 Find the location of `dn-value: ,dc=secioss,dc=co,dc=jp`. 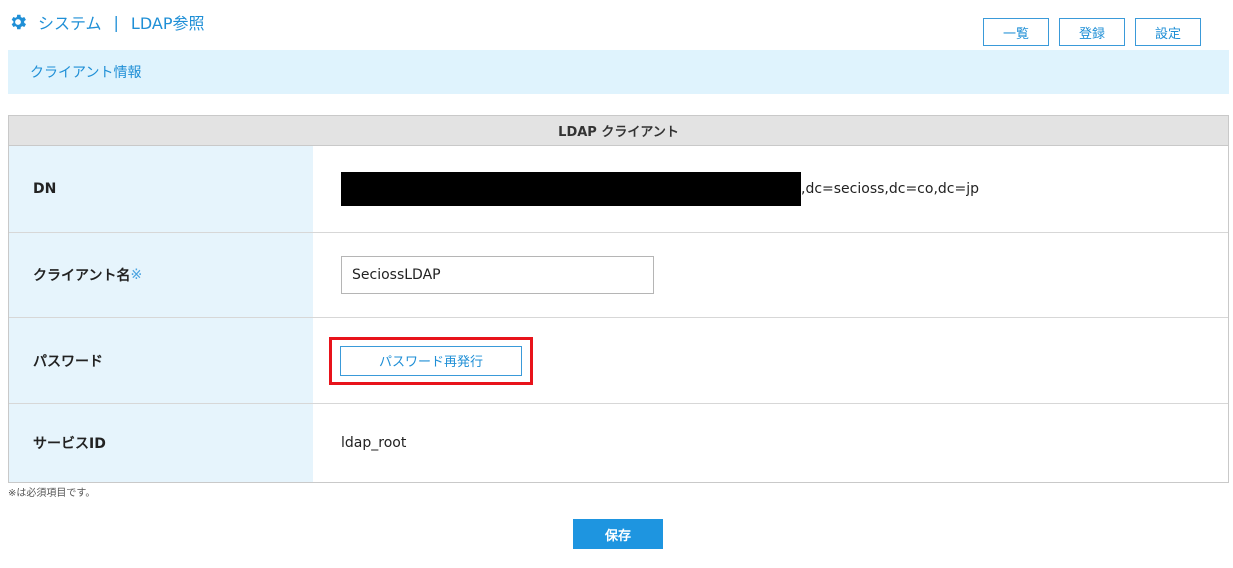

dn-value: ,dc=secioss,dc=co,dc=jp is located at coordinates (770, 189).